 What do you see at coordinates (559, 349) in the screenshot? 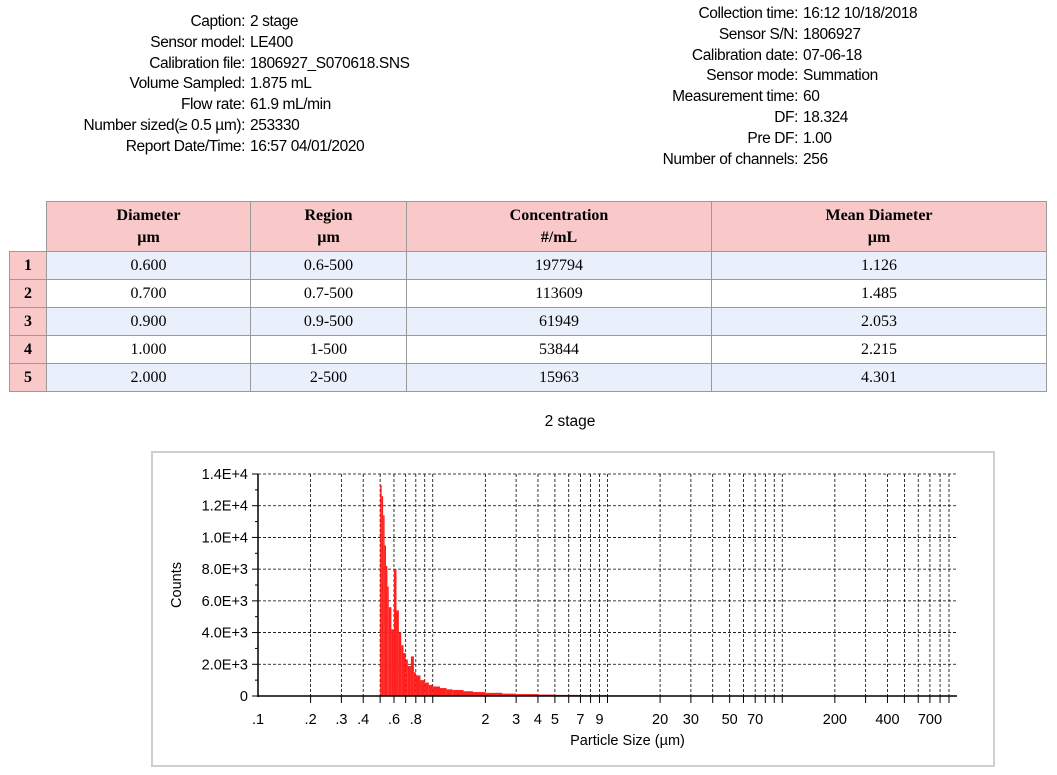
I see `table-cell: 53844` at bounding box center [559, 349].